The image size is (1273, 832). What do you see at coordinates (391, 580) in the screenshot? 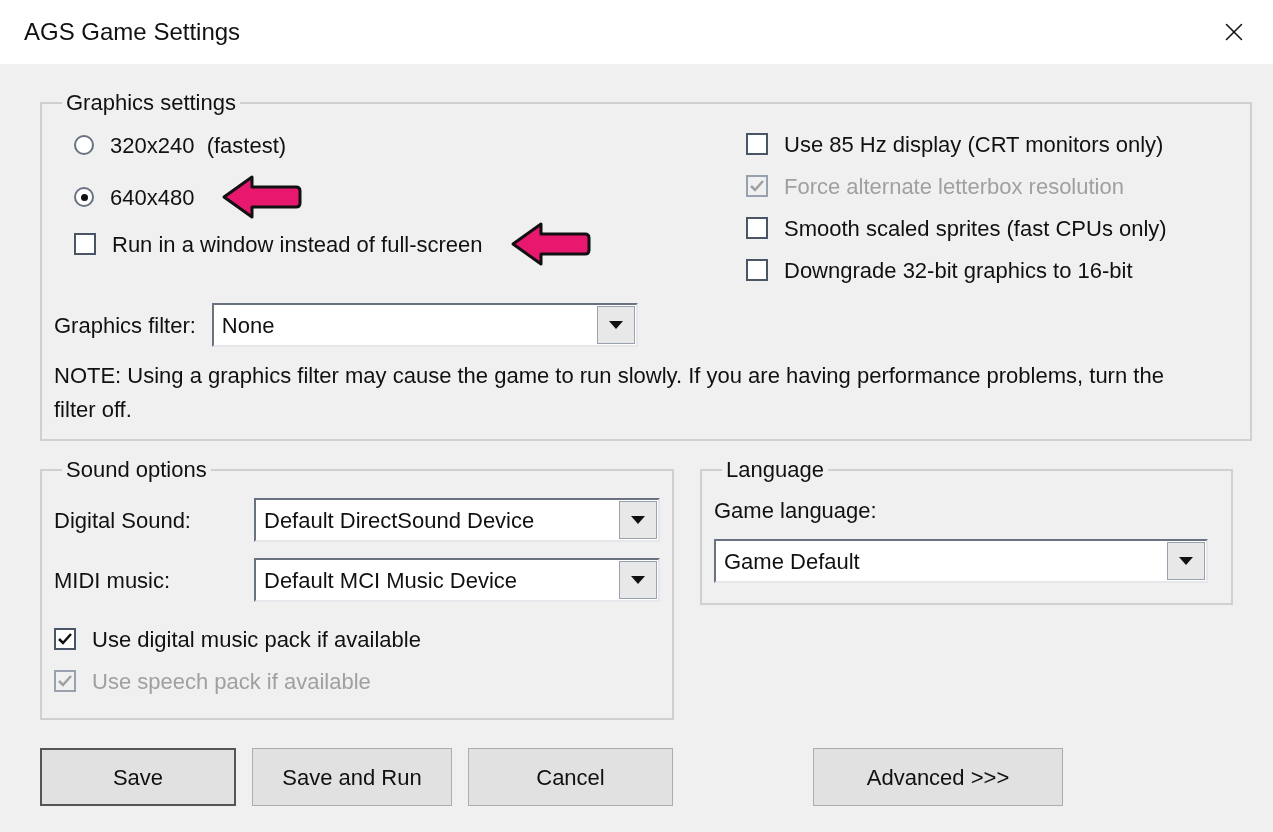
I see `dropdown-value: Default MCI Music Device` at bounding box center [391, 580].